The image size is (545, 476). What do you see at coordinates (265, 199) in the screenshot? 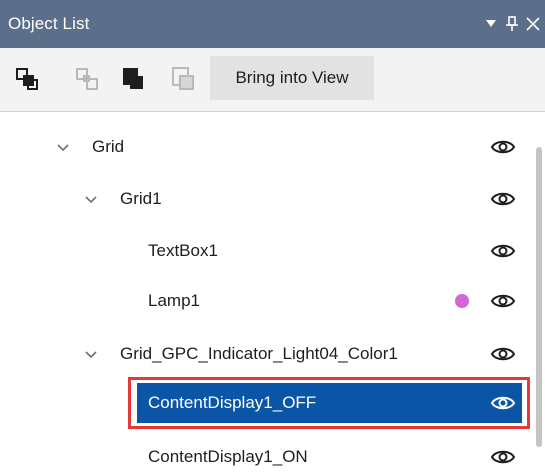
I see `tree-item-grid1: Grid1` at bounding box center [265, 199].